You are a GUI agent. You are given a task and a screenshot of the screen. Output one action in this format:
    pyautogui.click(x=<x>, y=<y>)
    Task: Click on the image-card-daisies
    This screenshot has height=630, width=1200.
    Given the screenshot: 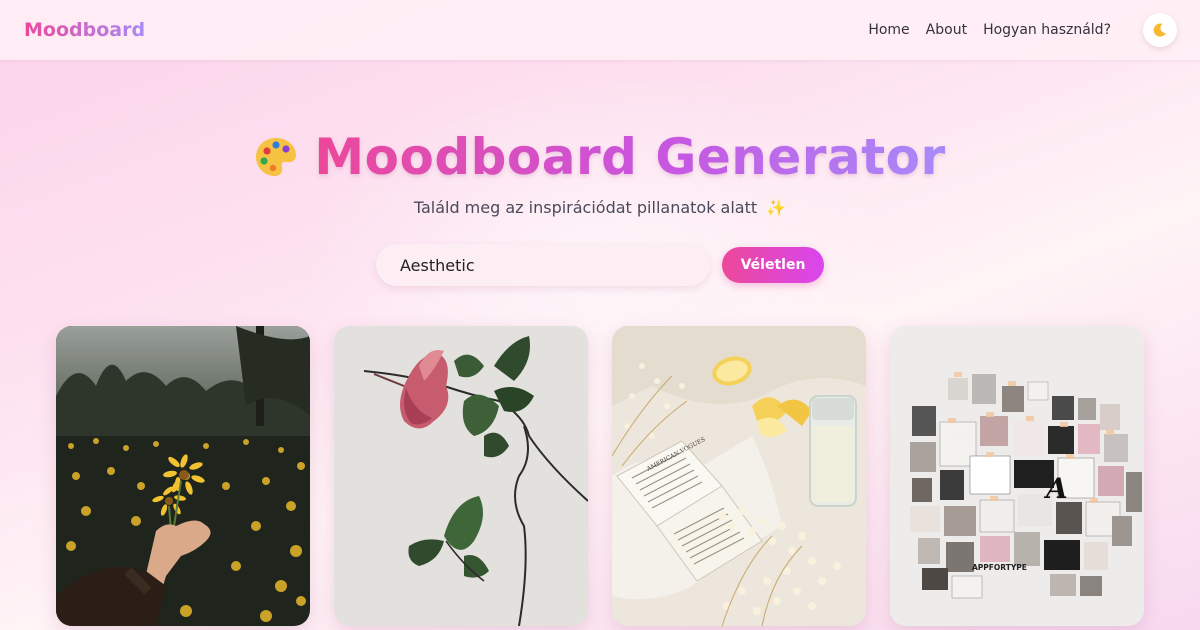 What is the action you would take?
    pyautogui.click(x=183, y=476)
    